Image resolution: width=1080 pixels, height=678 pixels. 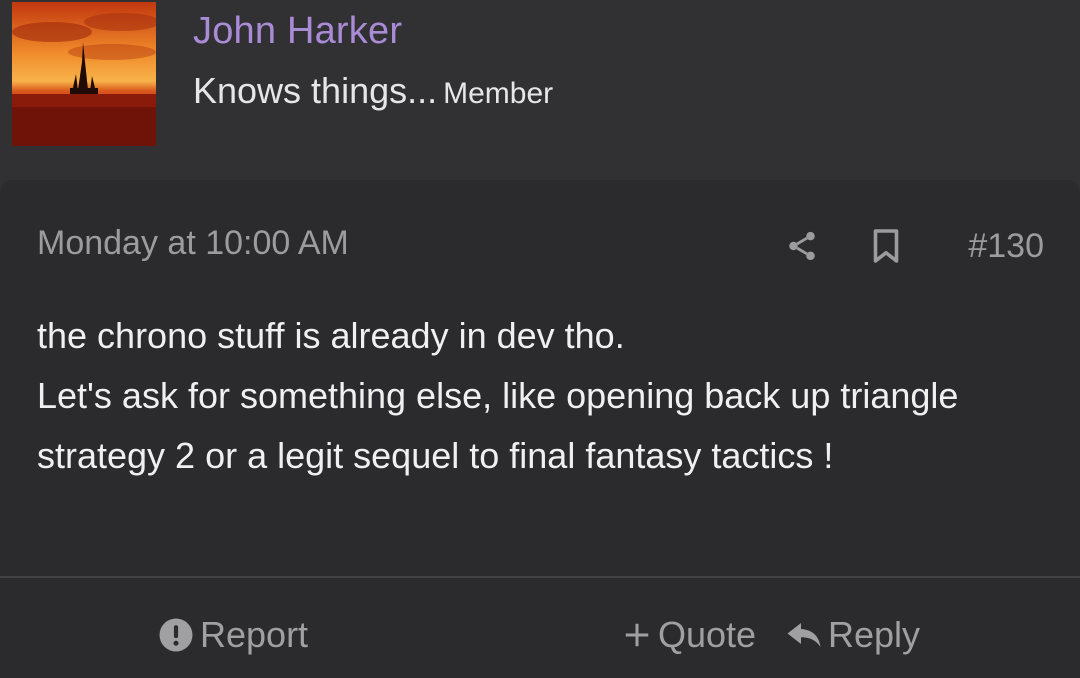 What do you see at coordinates (874, 634) in the screenshot?
I see `reply-label: Reply` at bounding box center [874, 634].